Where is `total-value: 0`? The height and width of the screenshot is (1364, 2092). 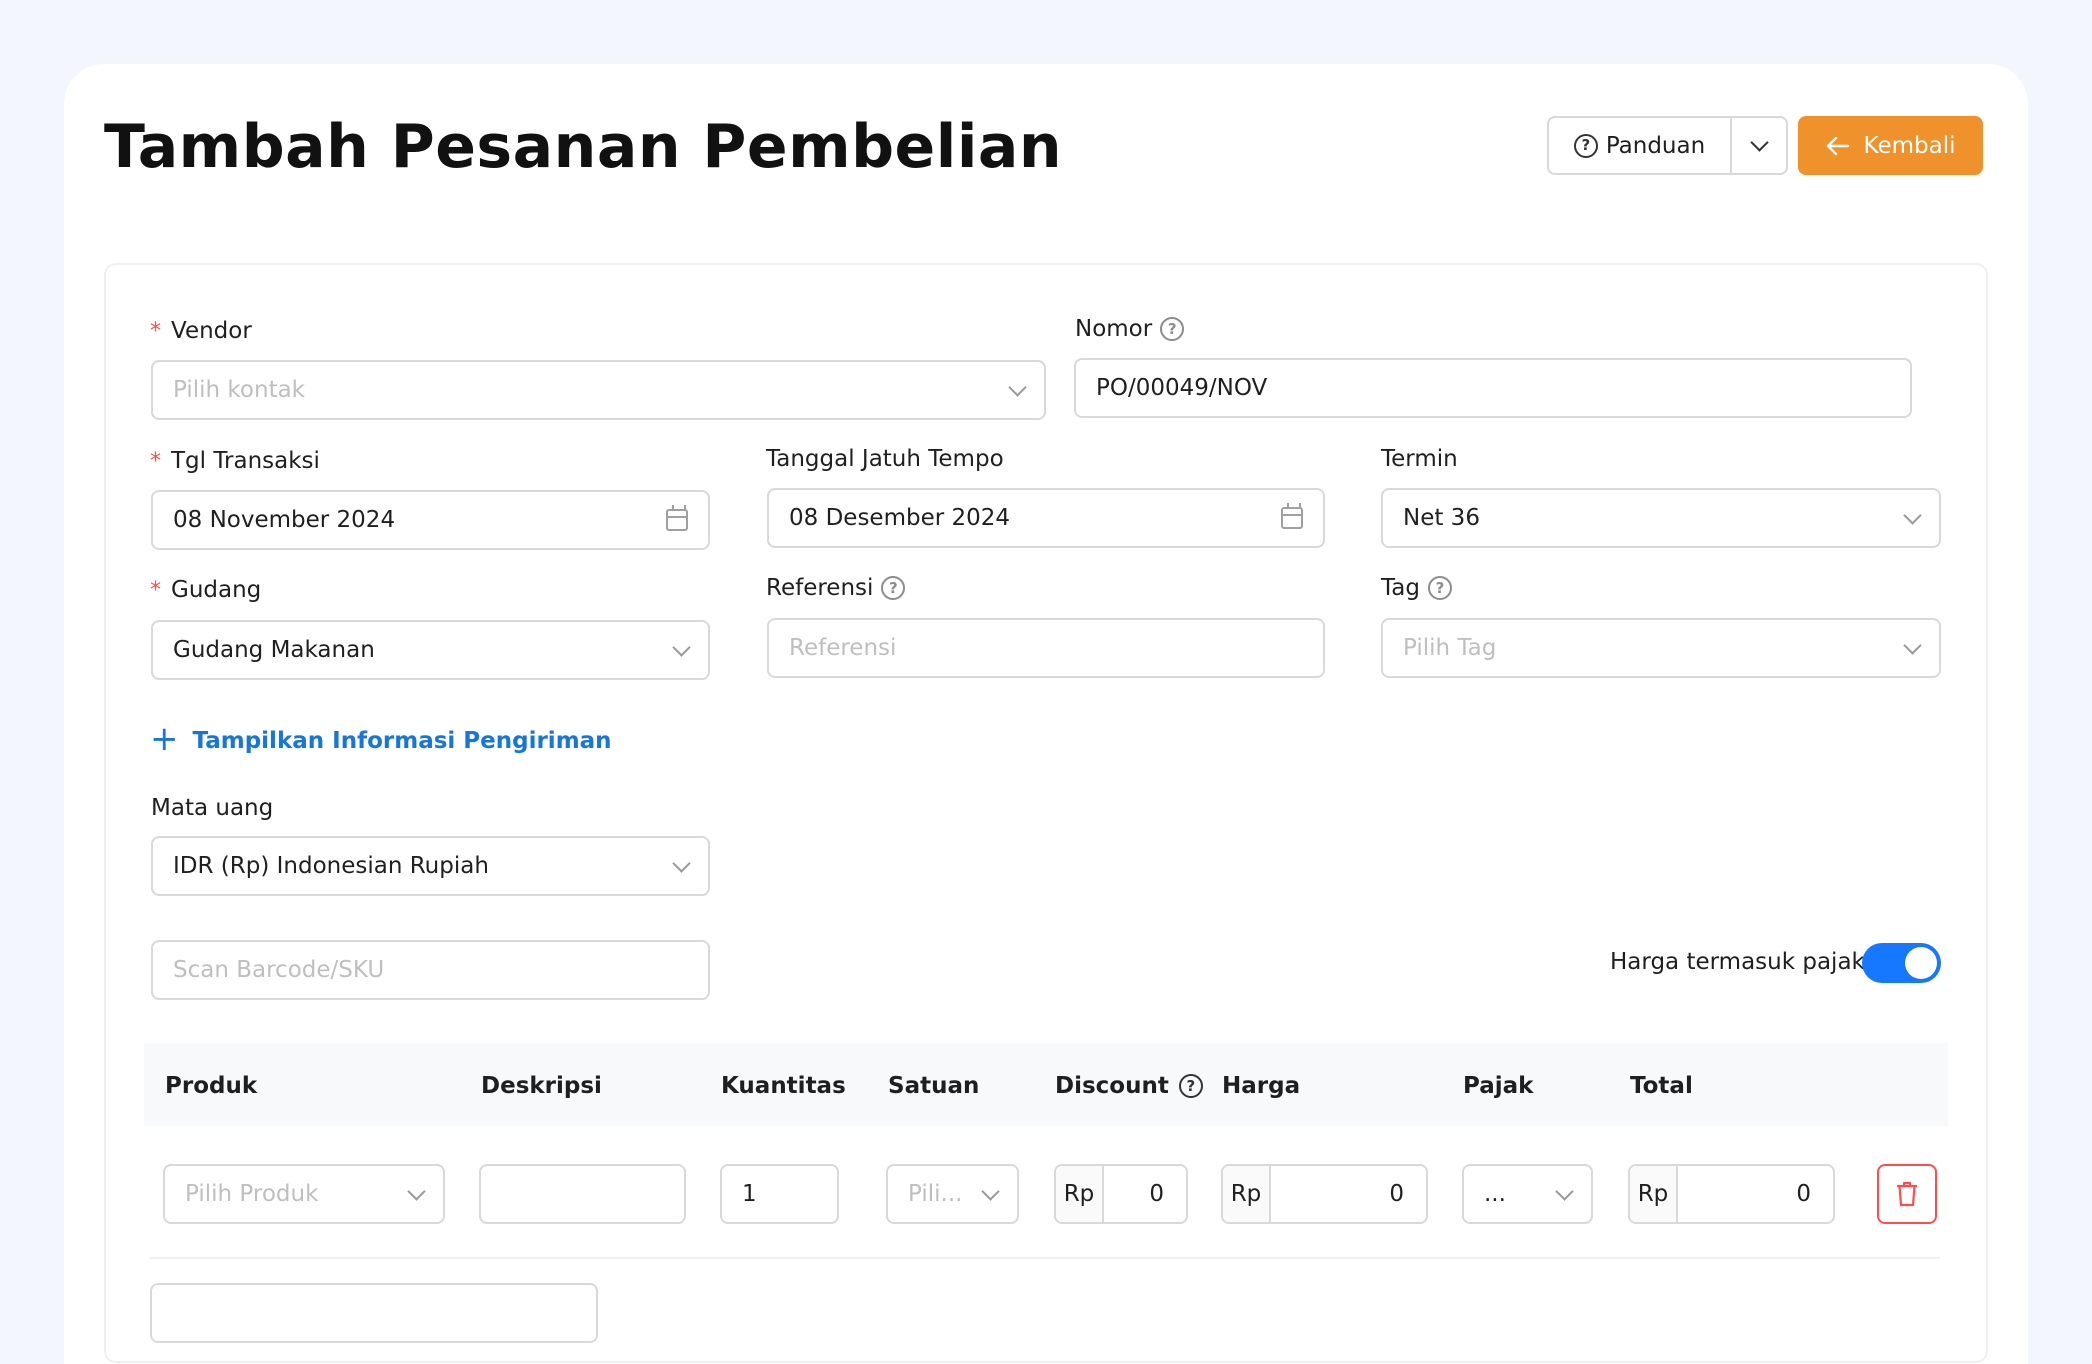 total-value: 0 is located at coordinates (1803, 1194).